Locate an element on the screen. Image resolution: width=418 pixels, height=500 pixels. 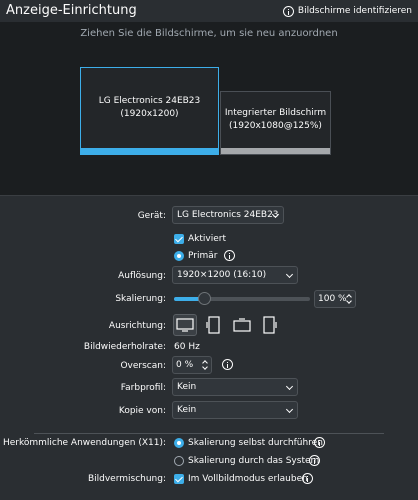
copy-from-combo: Kein is located at coordinates (235, 410).